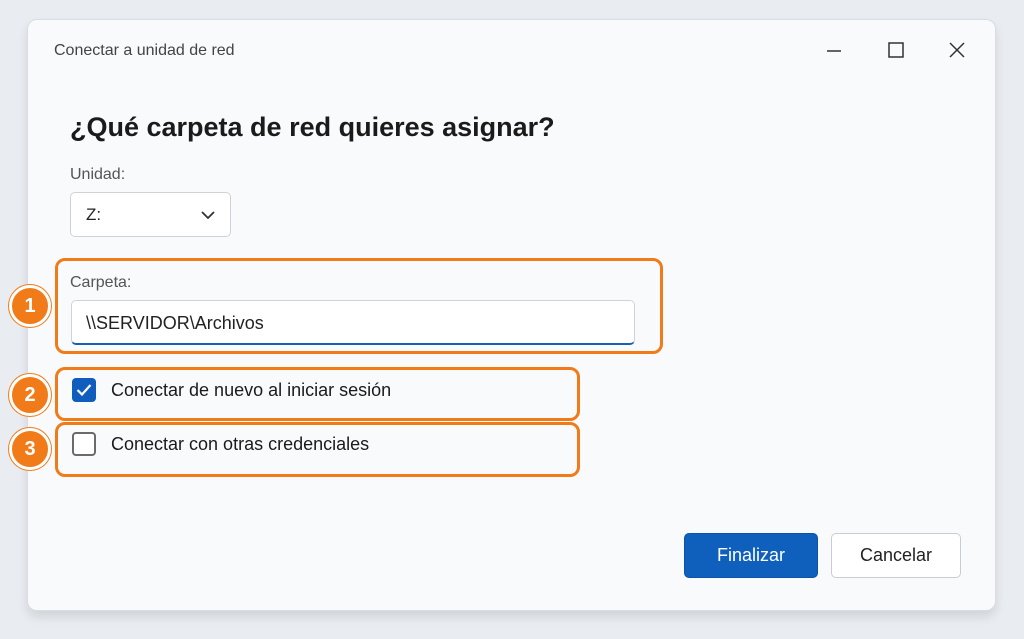  Describe the element at coordinates (208, 215) in the screenshot. I see `chevron-down-icon` at that location.